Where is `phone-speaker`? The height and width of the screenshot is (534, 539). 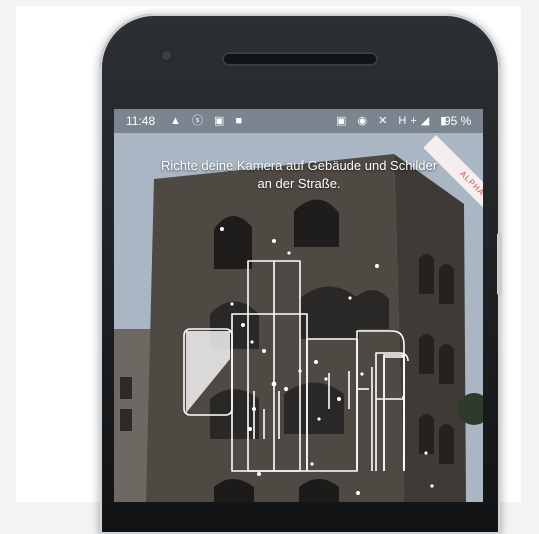
phone-speaker is located at coordinates (300, 59).